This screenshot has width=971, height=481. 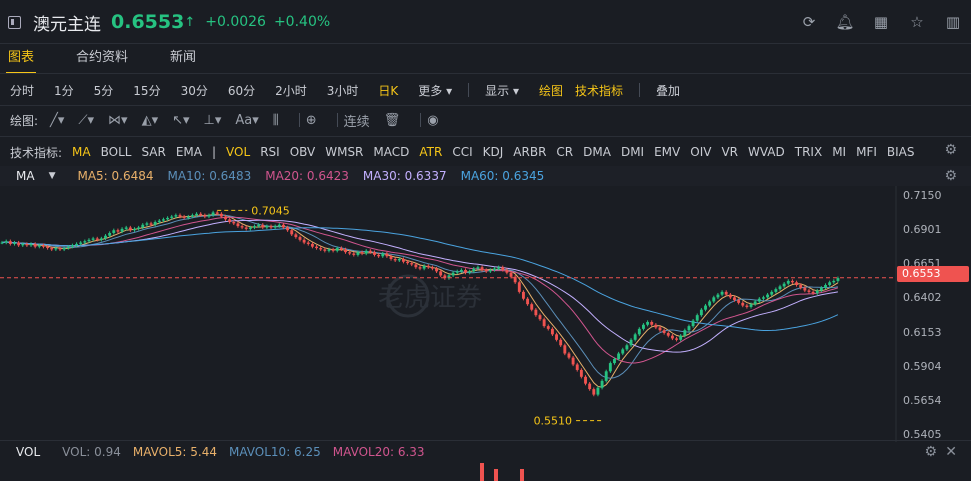 What do you see at coordinates (808, 152) in the screenshot?
I see `indicator-trix: TRIX` at bounding box center [808, 152].